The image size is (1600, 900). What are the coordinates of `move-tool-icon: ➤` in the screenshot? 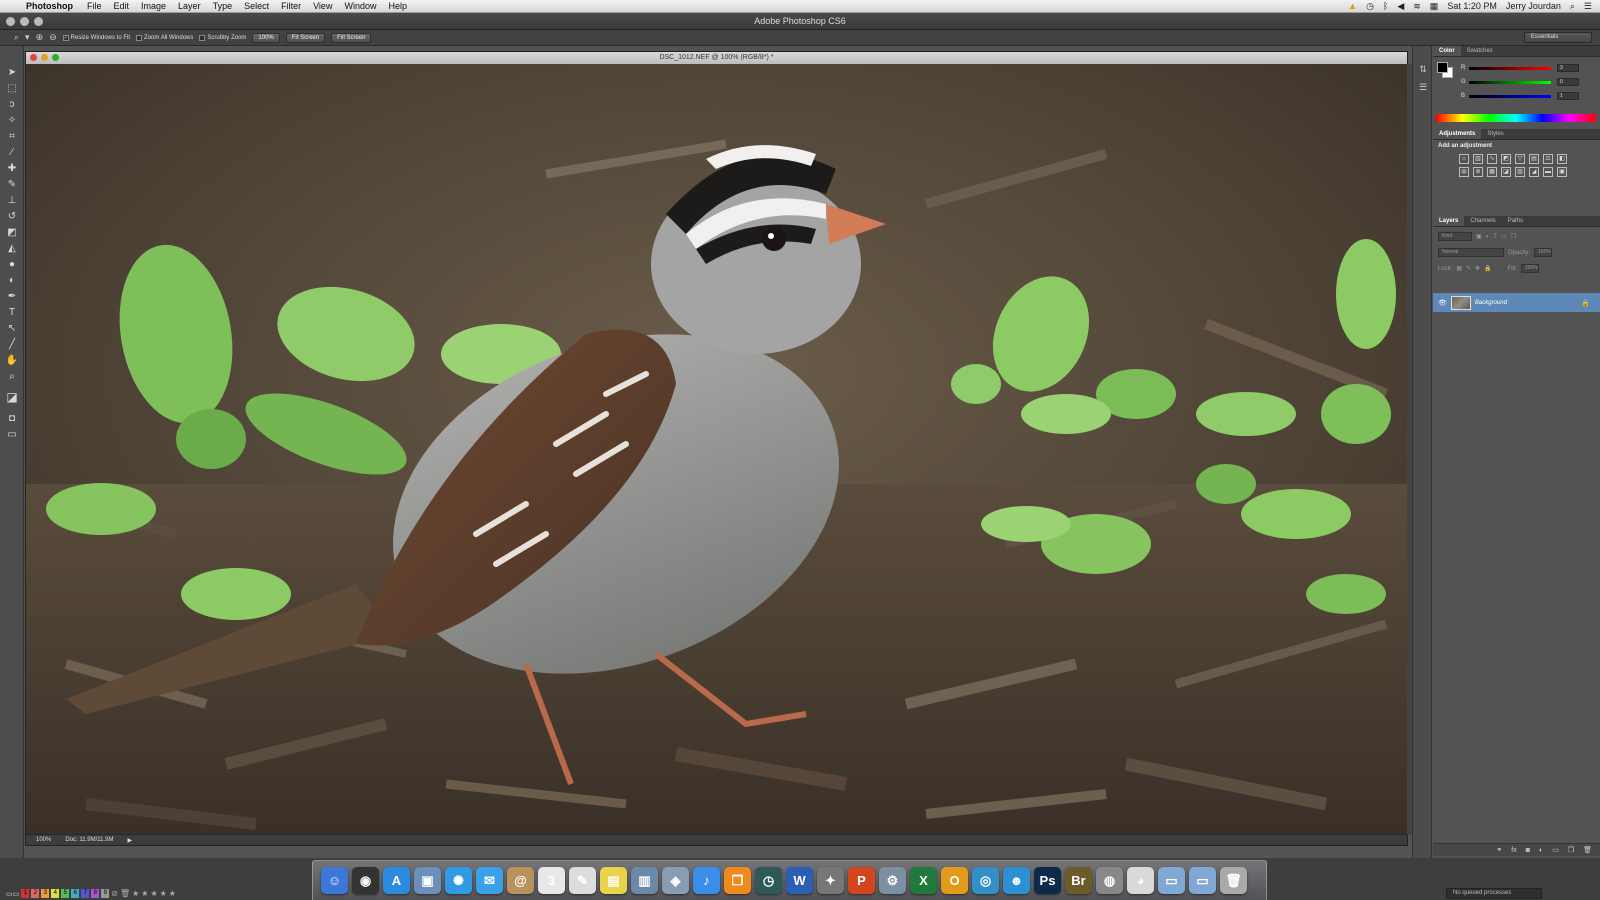 It's located at (12, 73).